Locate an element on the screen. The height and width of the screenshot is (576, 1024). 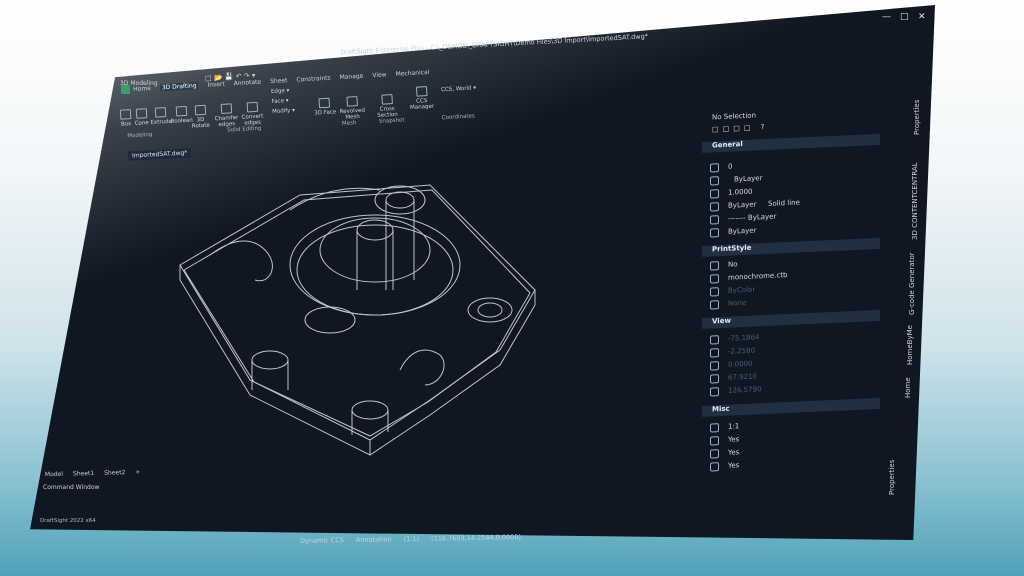
group-mesh: Mesh is located at coordinates (349, 123).